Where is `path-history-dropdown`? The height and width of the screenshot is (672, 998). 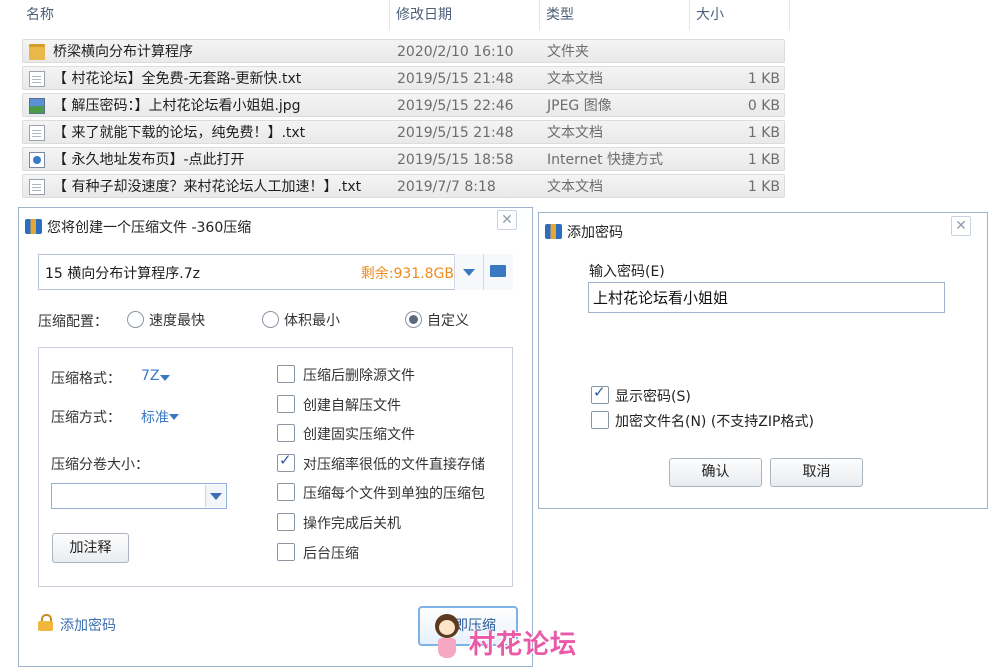
path-history-dropdown is located at coordinates (468, 272).